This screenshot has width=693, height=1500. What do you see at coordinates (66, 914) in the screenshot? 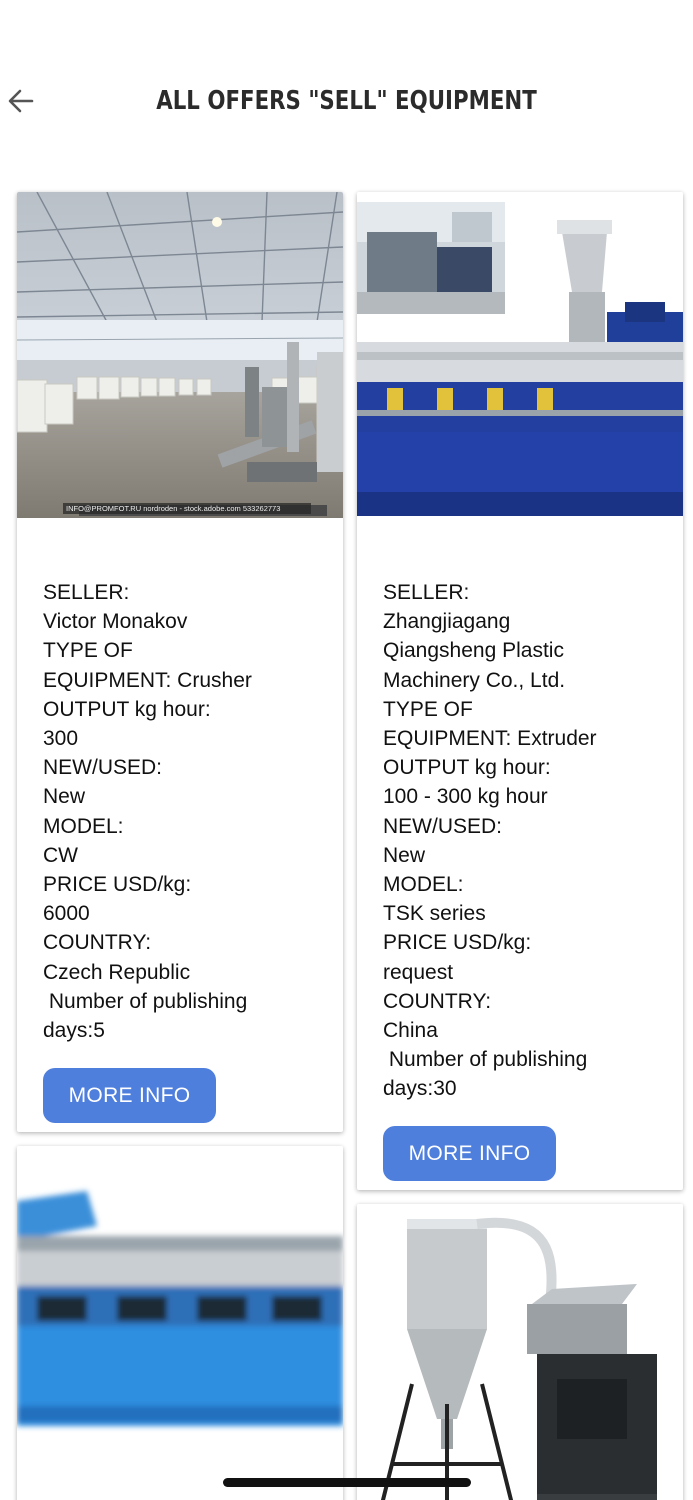
I see `price-value: 6000` at bounding box center [66, 914].